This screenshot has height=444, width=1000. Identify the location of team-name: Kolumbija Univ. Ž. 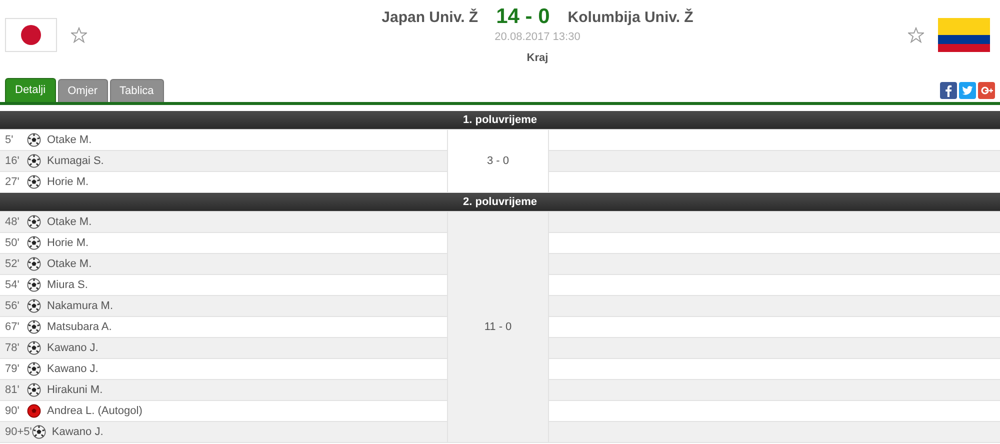
(631, 17).